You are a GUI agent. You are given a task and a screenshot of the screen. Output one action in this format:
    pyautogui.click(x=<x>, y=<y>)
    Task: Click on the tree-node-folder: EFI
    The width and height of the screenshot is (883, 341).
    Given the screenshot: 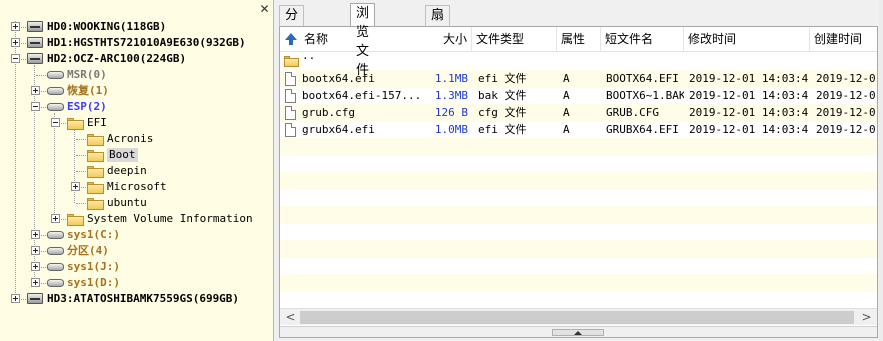 What is the action you would take?
    pyautogui.click(x=135, y=123)
    